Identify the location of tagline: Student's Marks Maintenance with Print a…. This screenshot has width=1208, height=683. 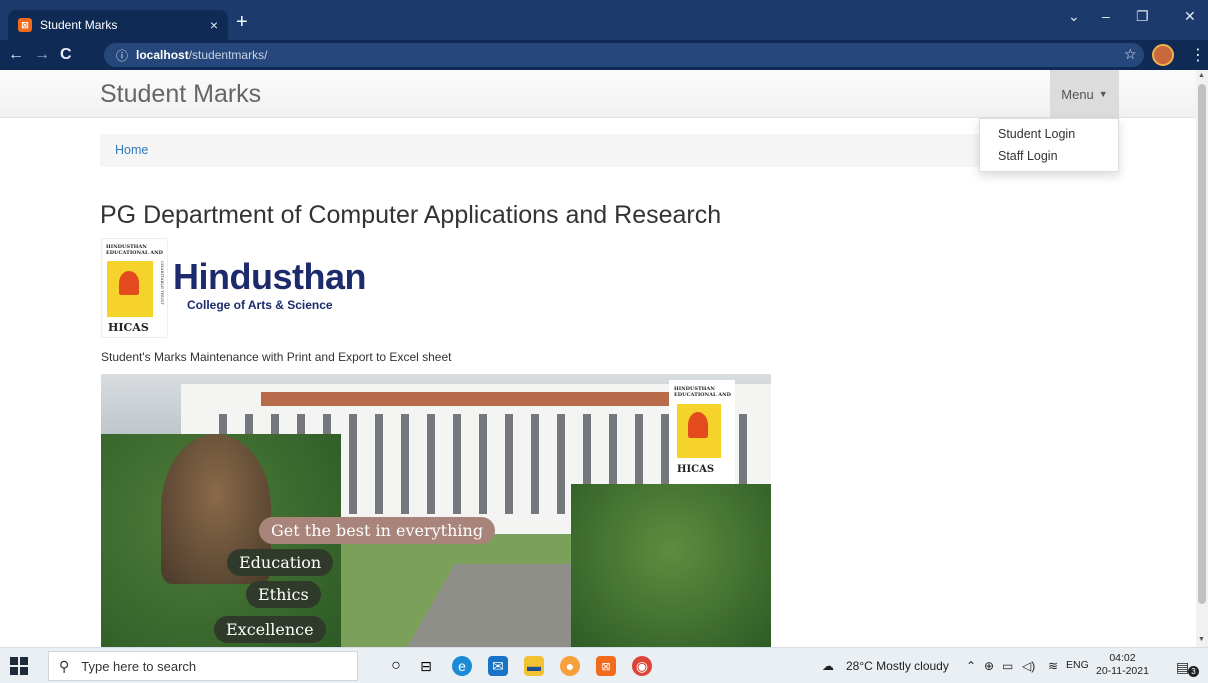
(276, 357).